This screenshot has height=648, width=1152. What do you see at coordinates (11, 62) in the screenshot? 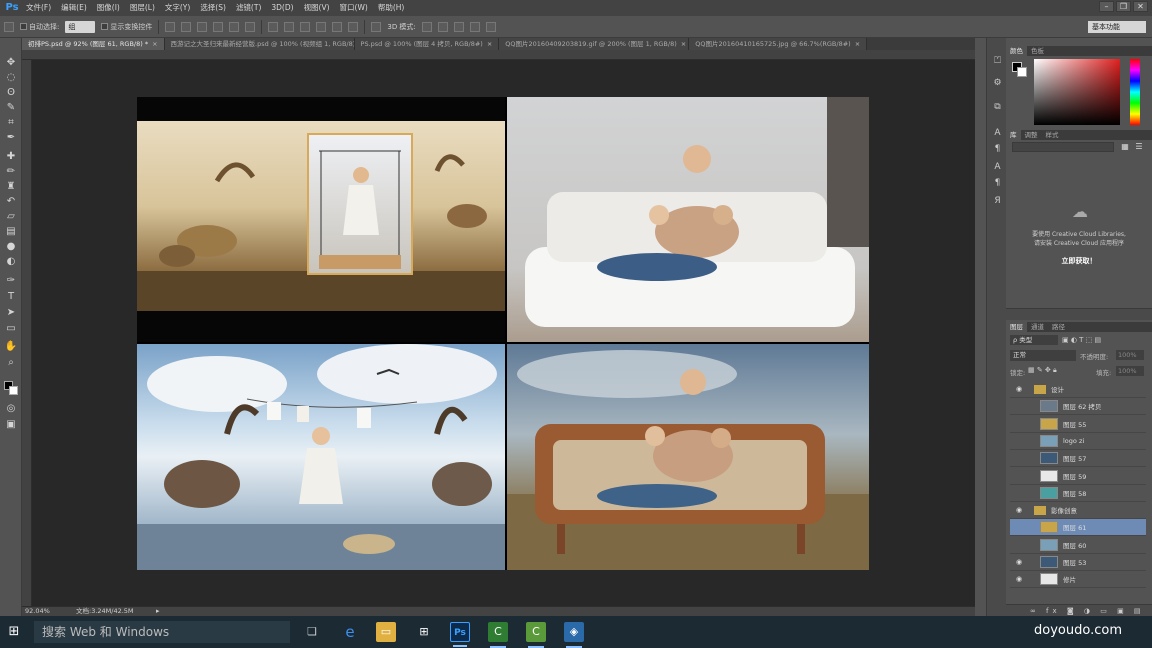
I see `move-tool-icon: ✥` at bounding box center [11, 62].